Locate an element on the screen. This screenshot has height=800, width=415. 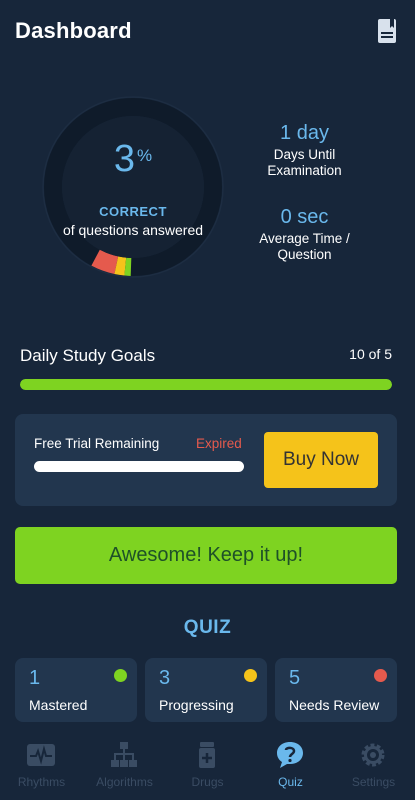
days-until-exam-stat: 1 day Days Until Examination is located at coordinates (304, 150).